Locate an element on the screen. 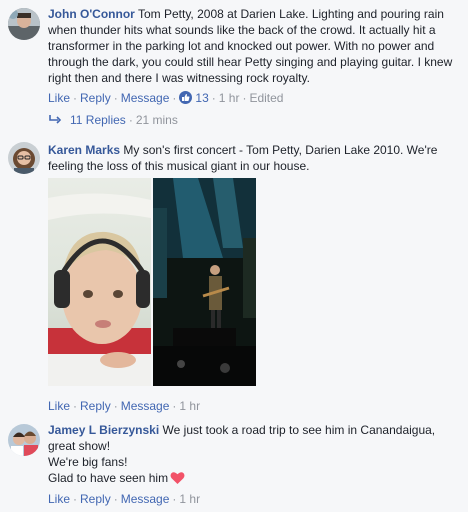 The height and width of the screenshot is (512, 468). reaction-count: 13 is located at coordinates (201, 98).